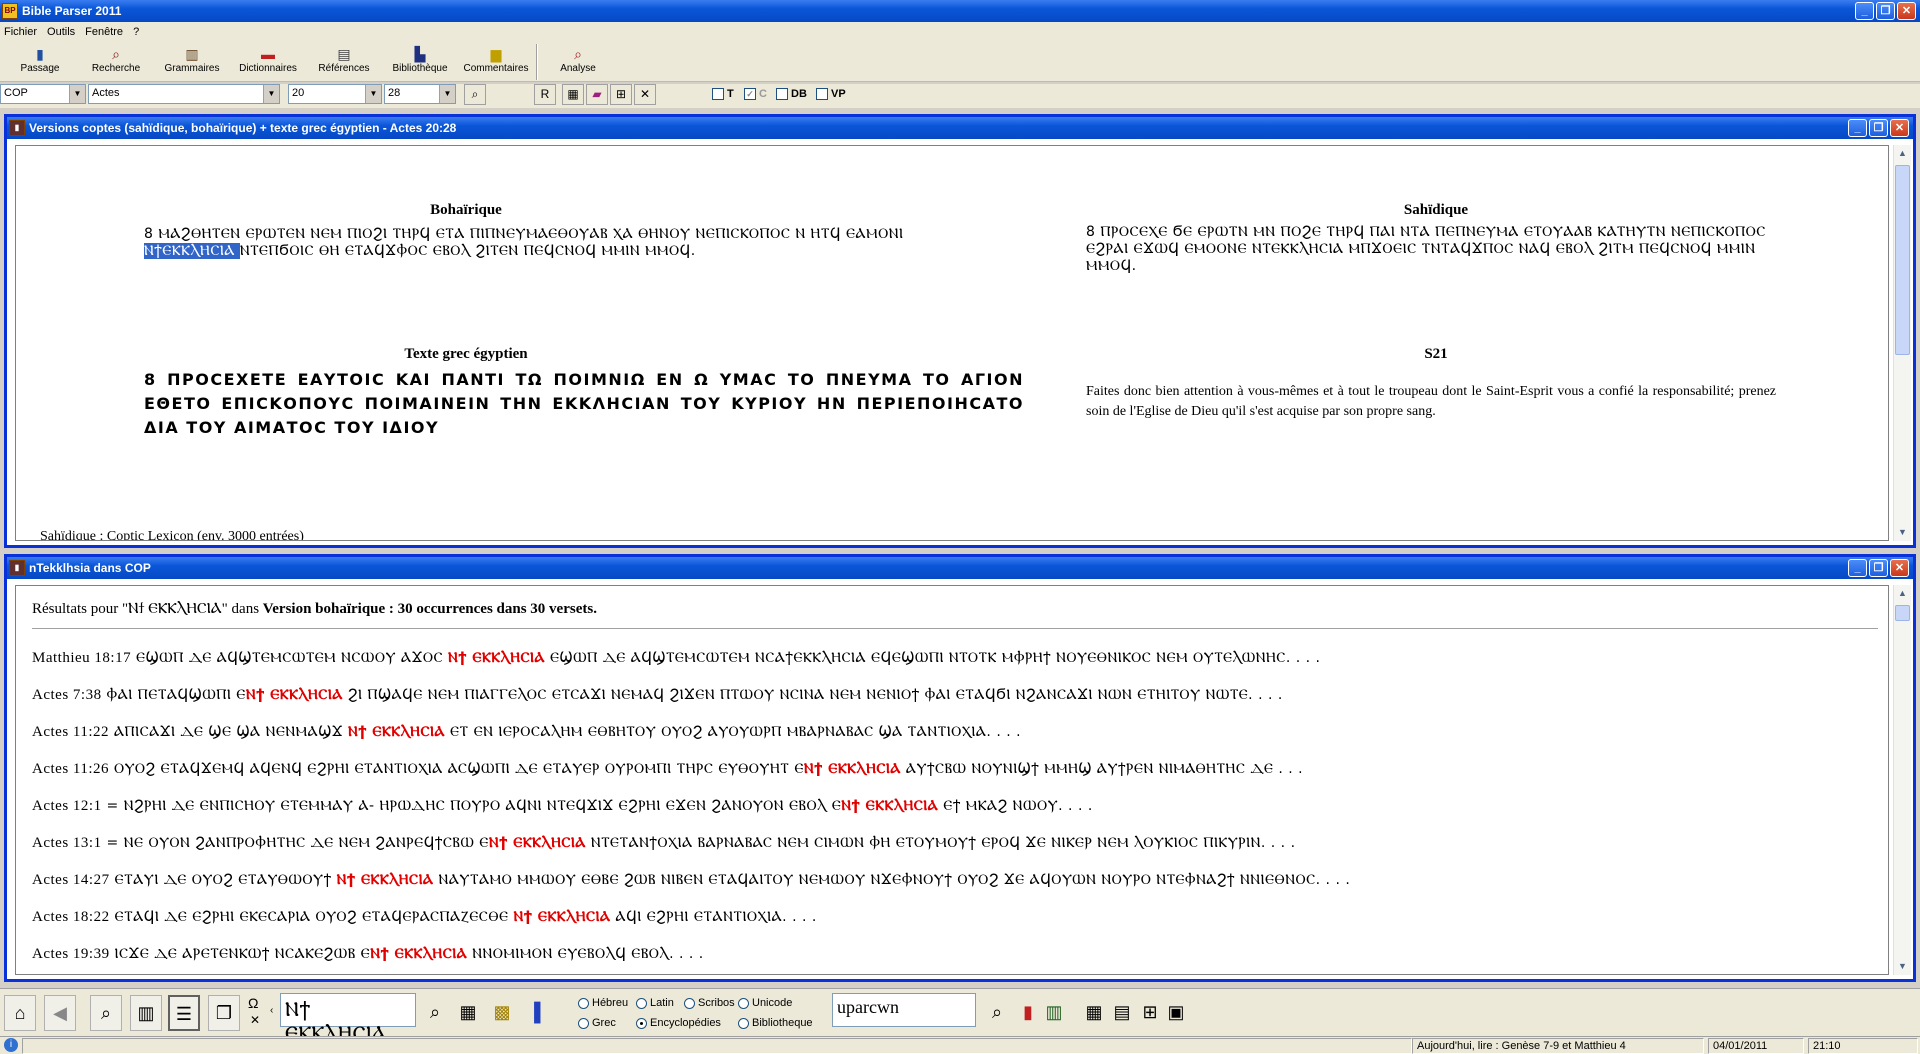  What do you see at coordinates (645, 94) in the screenshot?
I see `layout-button-4: ✕` at bounding box center [645, 94].